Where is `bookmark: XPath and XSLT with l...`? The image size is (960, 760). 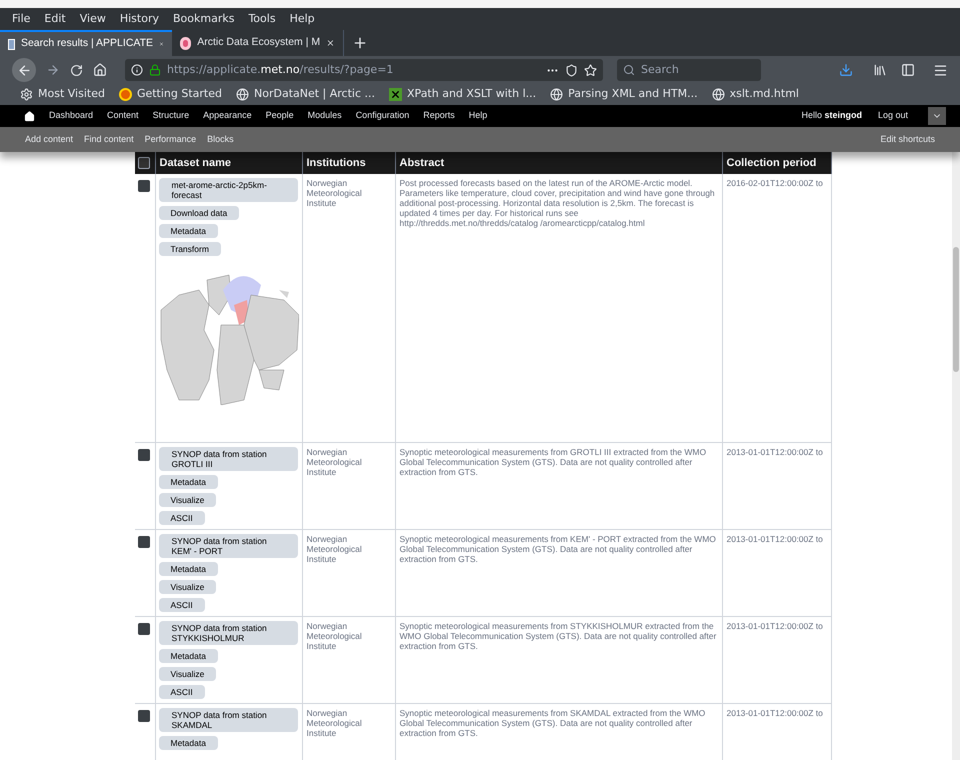
bookmark: XPath and XSLT with l... is located at coordinates (462, 94).